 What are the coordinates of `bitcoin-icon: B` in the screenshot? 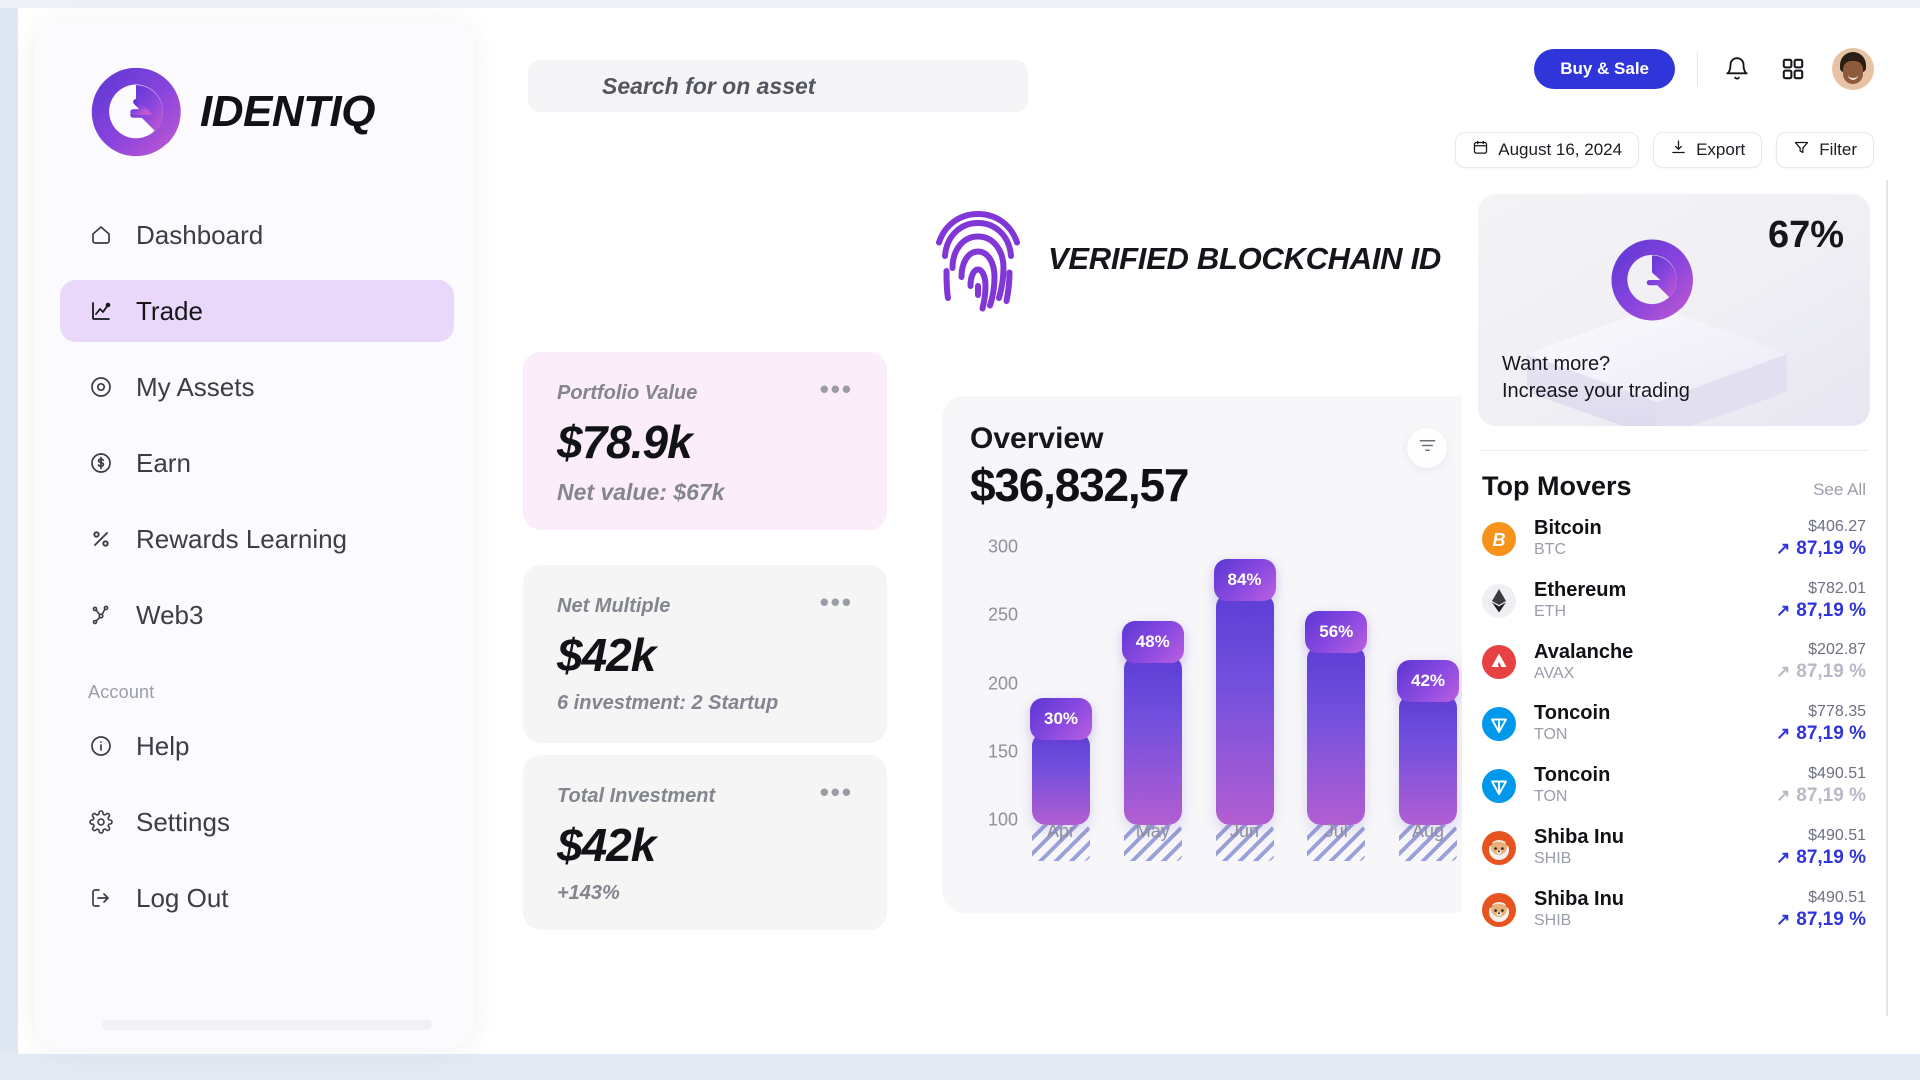 It's located at (1499, 538).